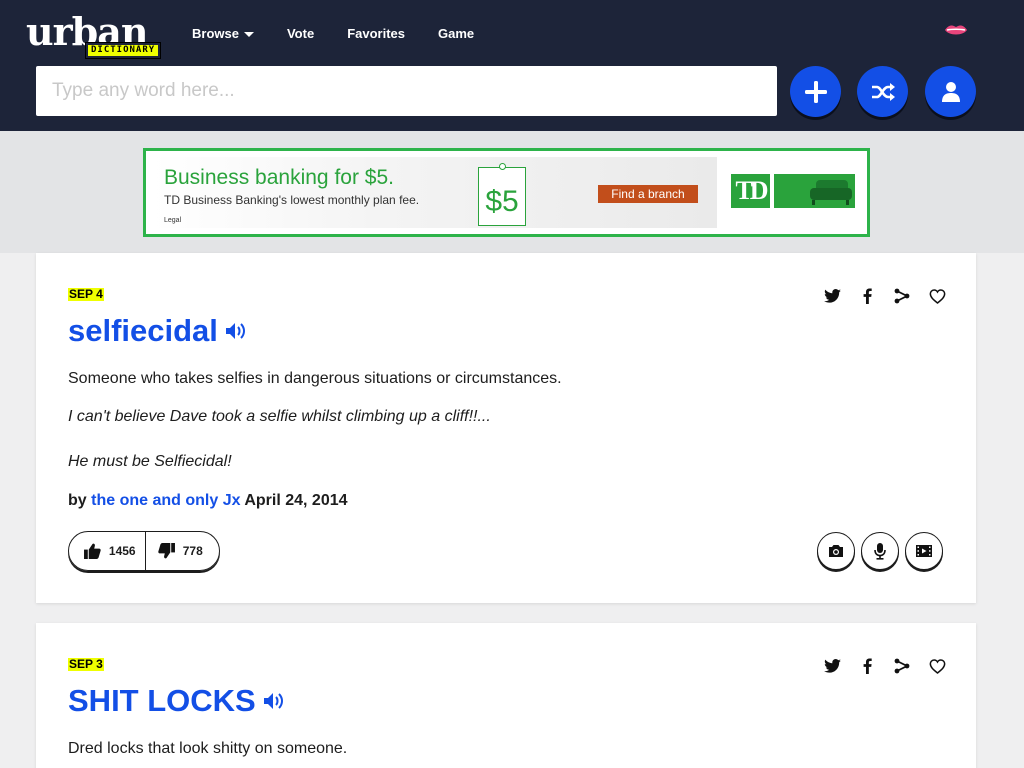  I want to click on plus-icon, so click(815, 91).